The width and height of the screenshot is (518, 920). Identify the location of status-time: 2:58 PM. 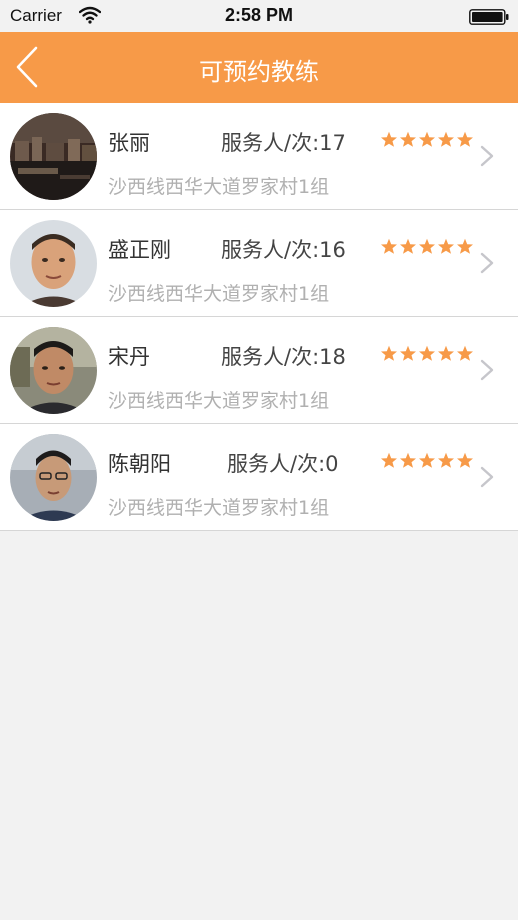
(259, 15).